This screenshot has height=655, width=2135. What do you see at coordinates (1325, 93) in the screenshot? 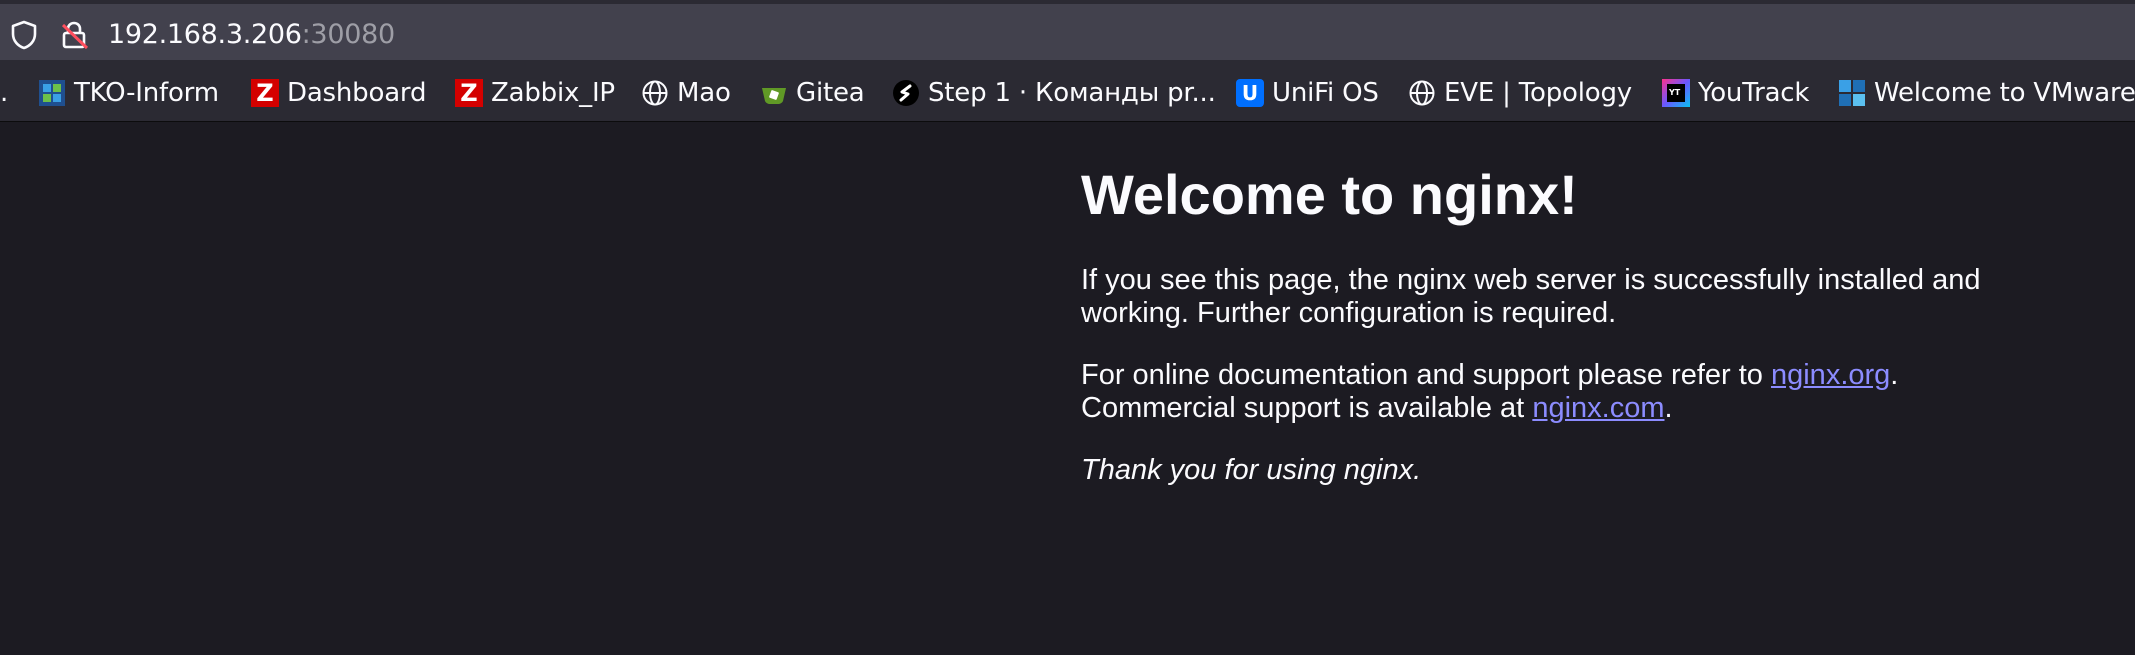
I see `bookmark-label: UniFi OS` at bounding box center [1325, 93].